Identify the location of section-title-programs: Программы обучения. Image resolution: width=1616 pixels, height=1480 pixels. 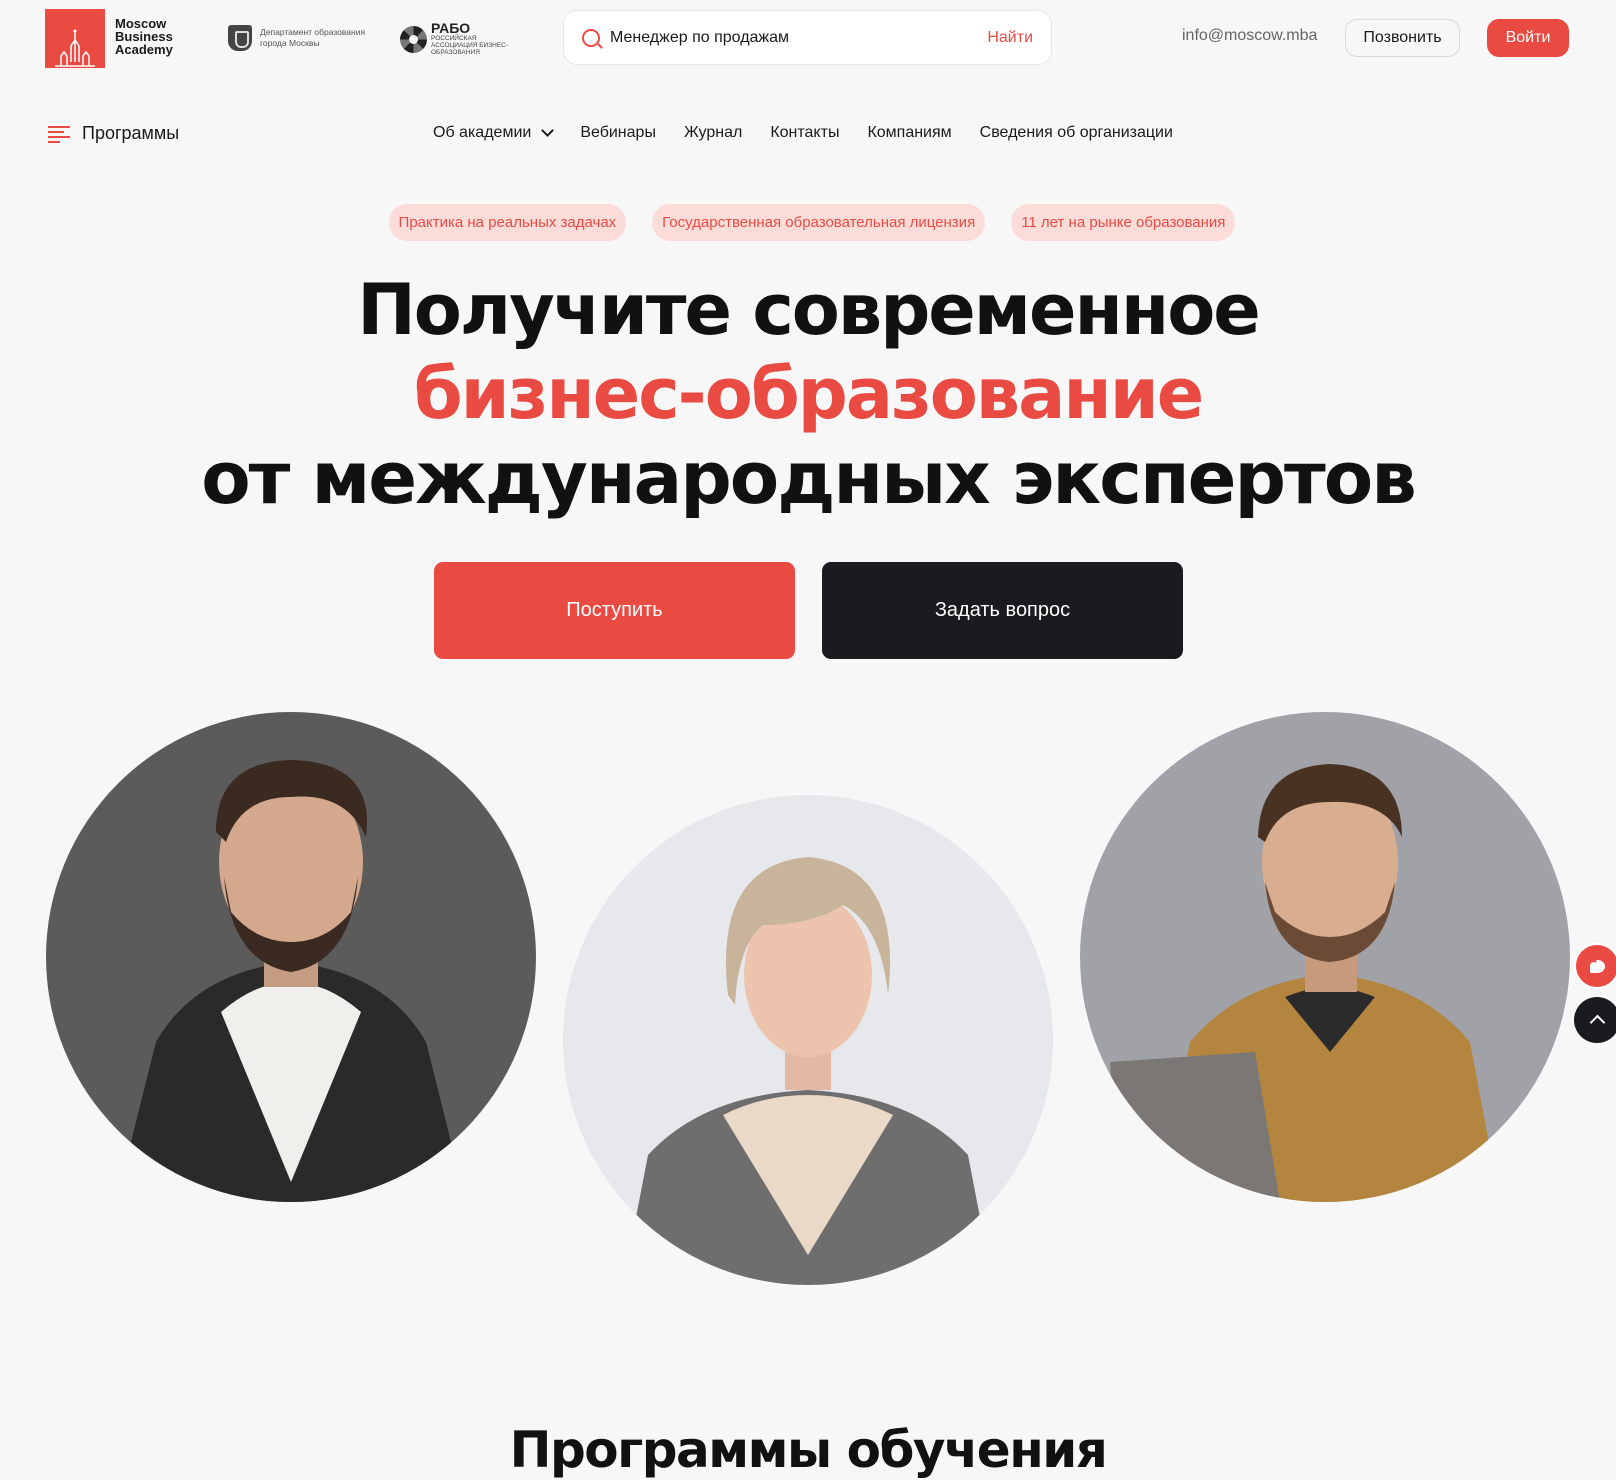
(808, 1450).